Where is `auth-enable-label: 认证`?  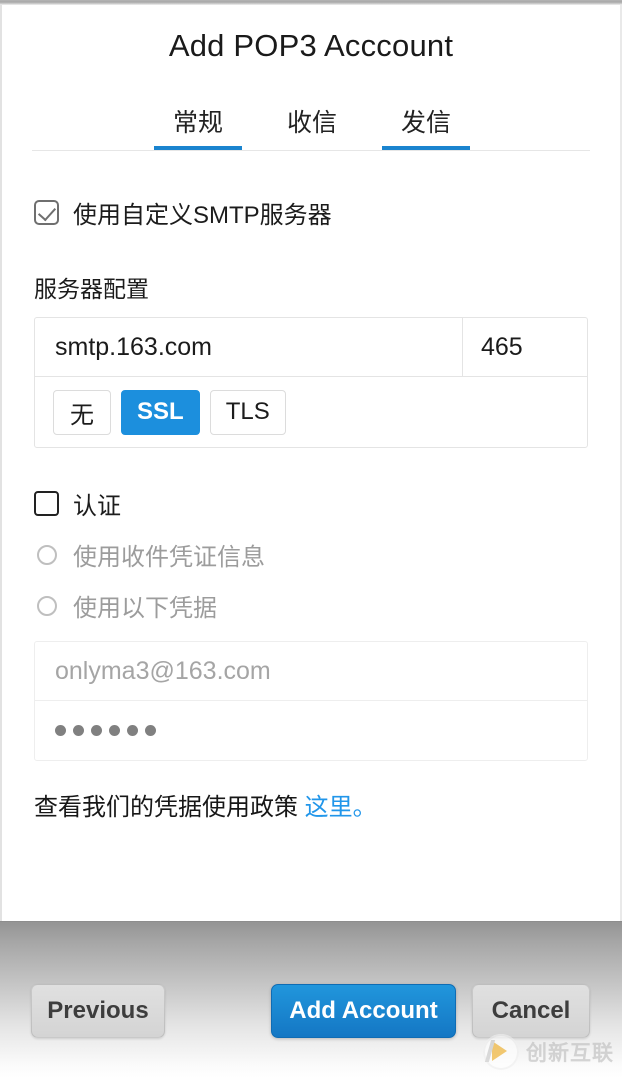 auth-enable-label: 认证 is located at coordinates (97, 506).